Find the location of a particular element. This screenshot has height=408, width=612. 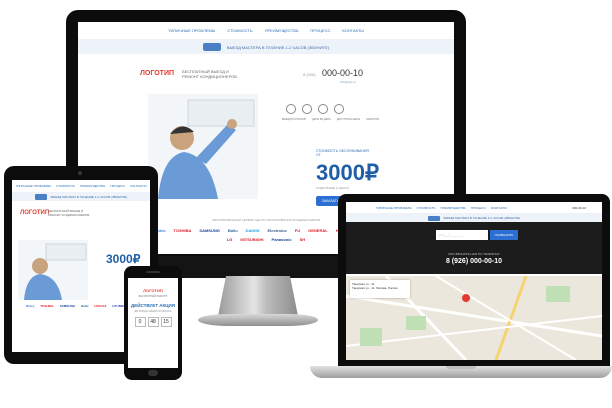

brand-logo: Electrolux is located at coordinates (277, 230).